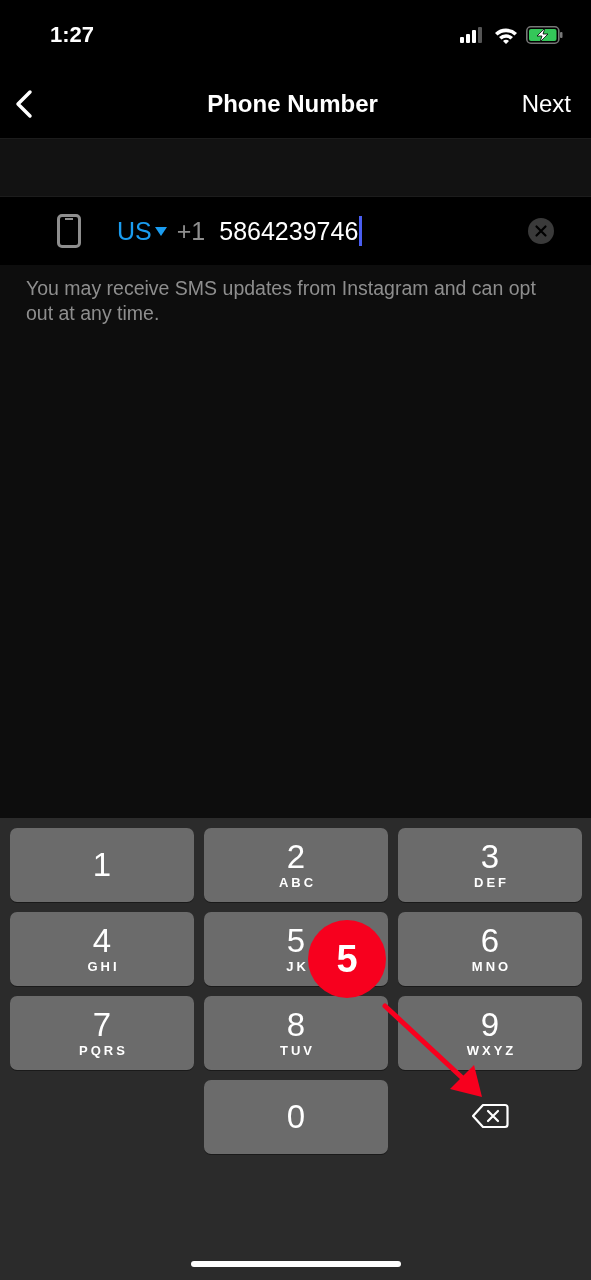 The width and height of the screenshot is (591, 1280). What do you see at coordinates (490, 1033) in the screenshot?
I see `keypad-key: 9 WXYZ` at bounding box center [490, 1033].